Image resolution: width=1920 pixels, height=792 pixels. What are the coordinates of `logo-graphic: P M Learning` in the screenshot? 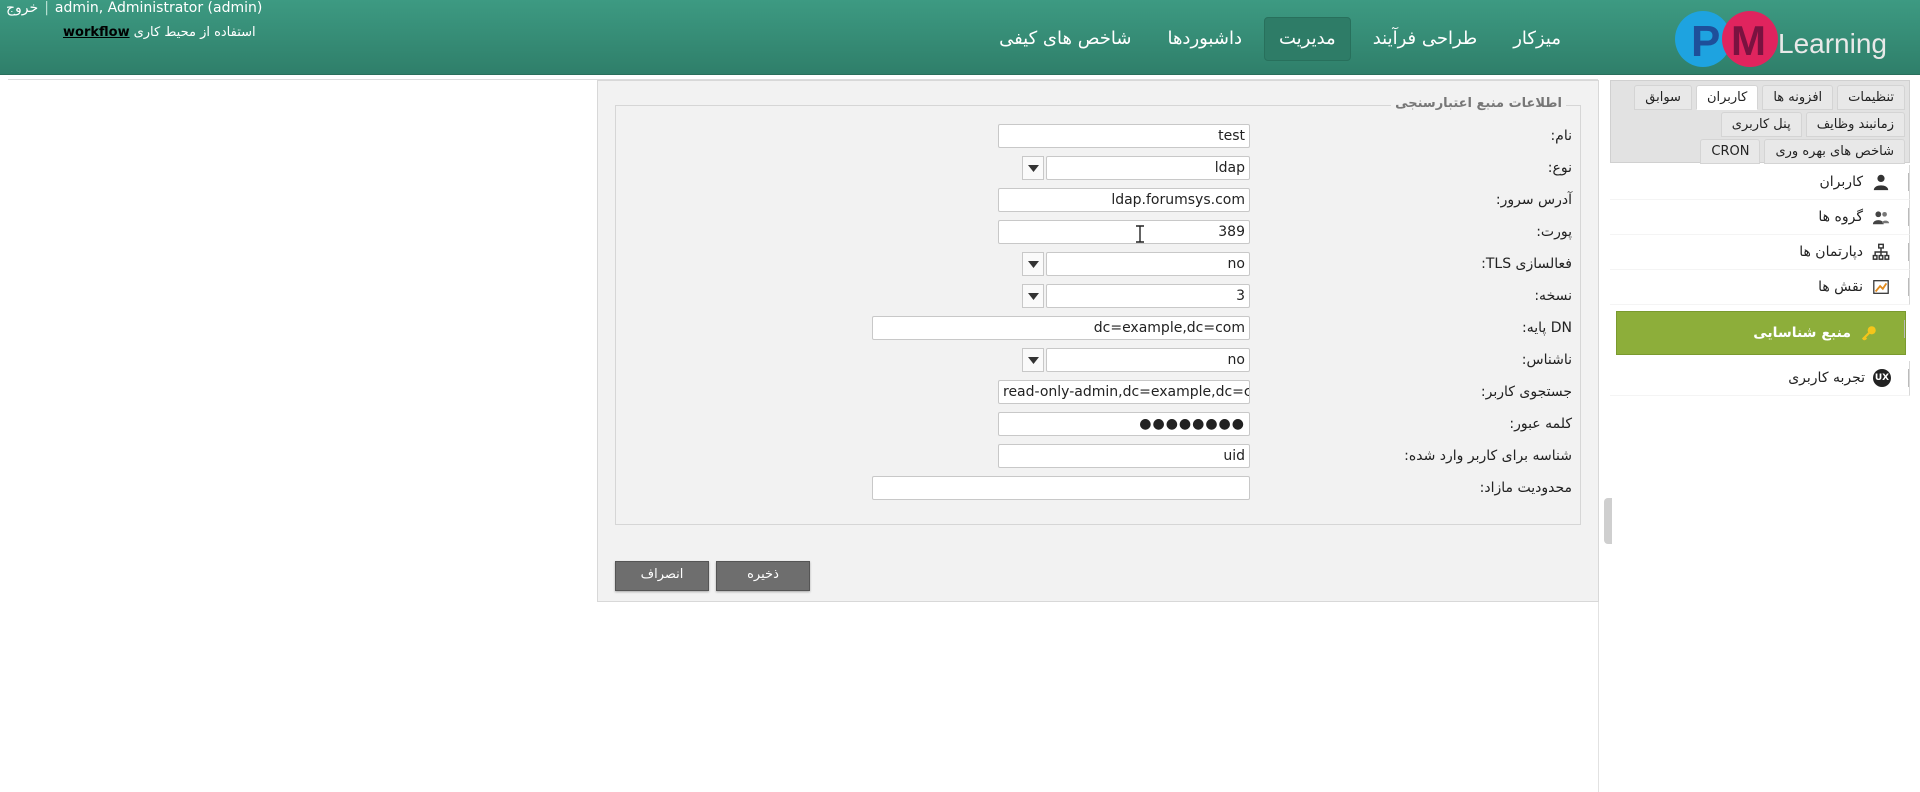 It's located at (1781, 39).